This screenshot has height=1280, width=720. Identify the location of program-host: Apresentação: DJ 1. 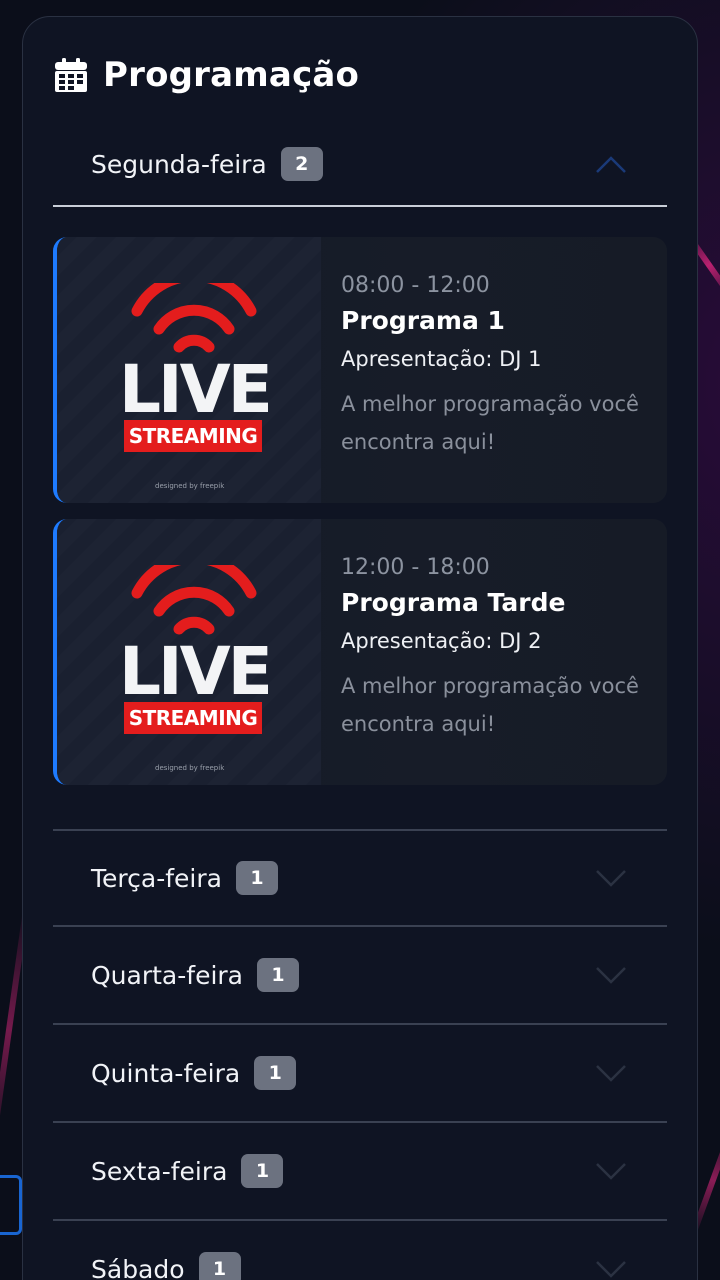
(441, 359).